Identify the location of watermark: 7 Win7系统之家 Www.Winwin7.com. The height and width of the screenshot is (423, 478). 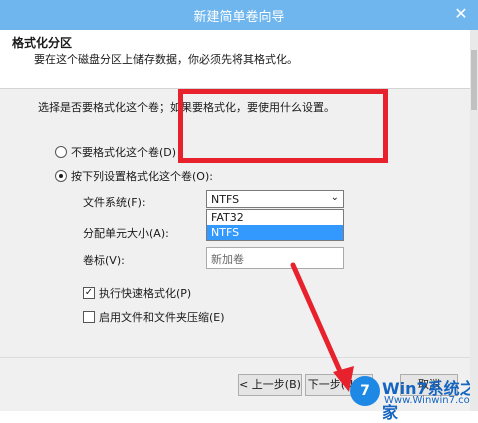
(414, 398).